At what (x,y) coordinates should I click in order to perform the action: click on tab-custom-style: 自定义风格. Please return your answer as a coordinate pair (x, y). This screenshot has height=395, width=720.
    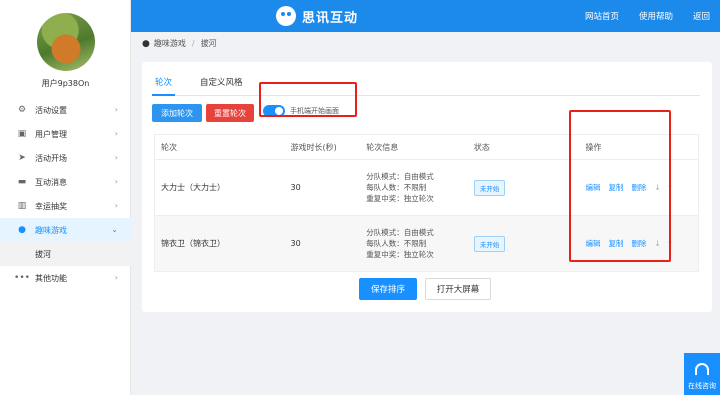
    Looking at the image, I should click on (221, 86).